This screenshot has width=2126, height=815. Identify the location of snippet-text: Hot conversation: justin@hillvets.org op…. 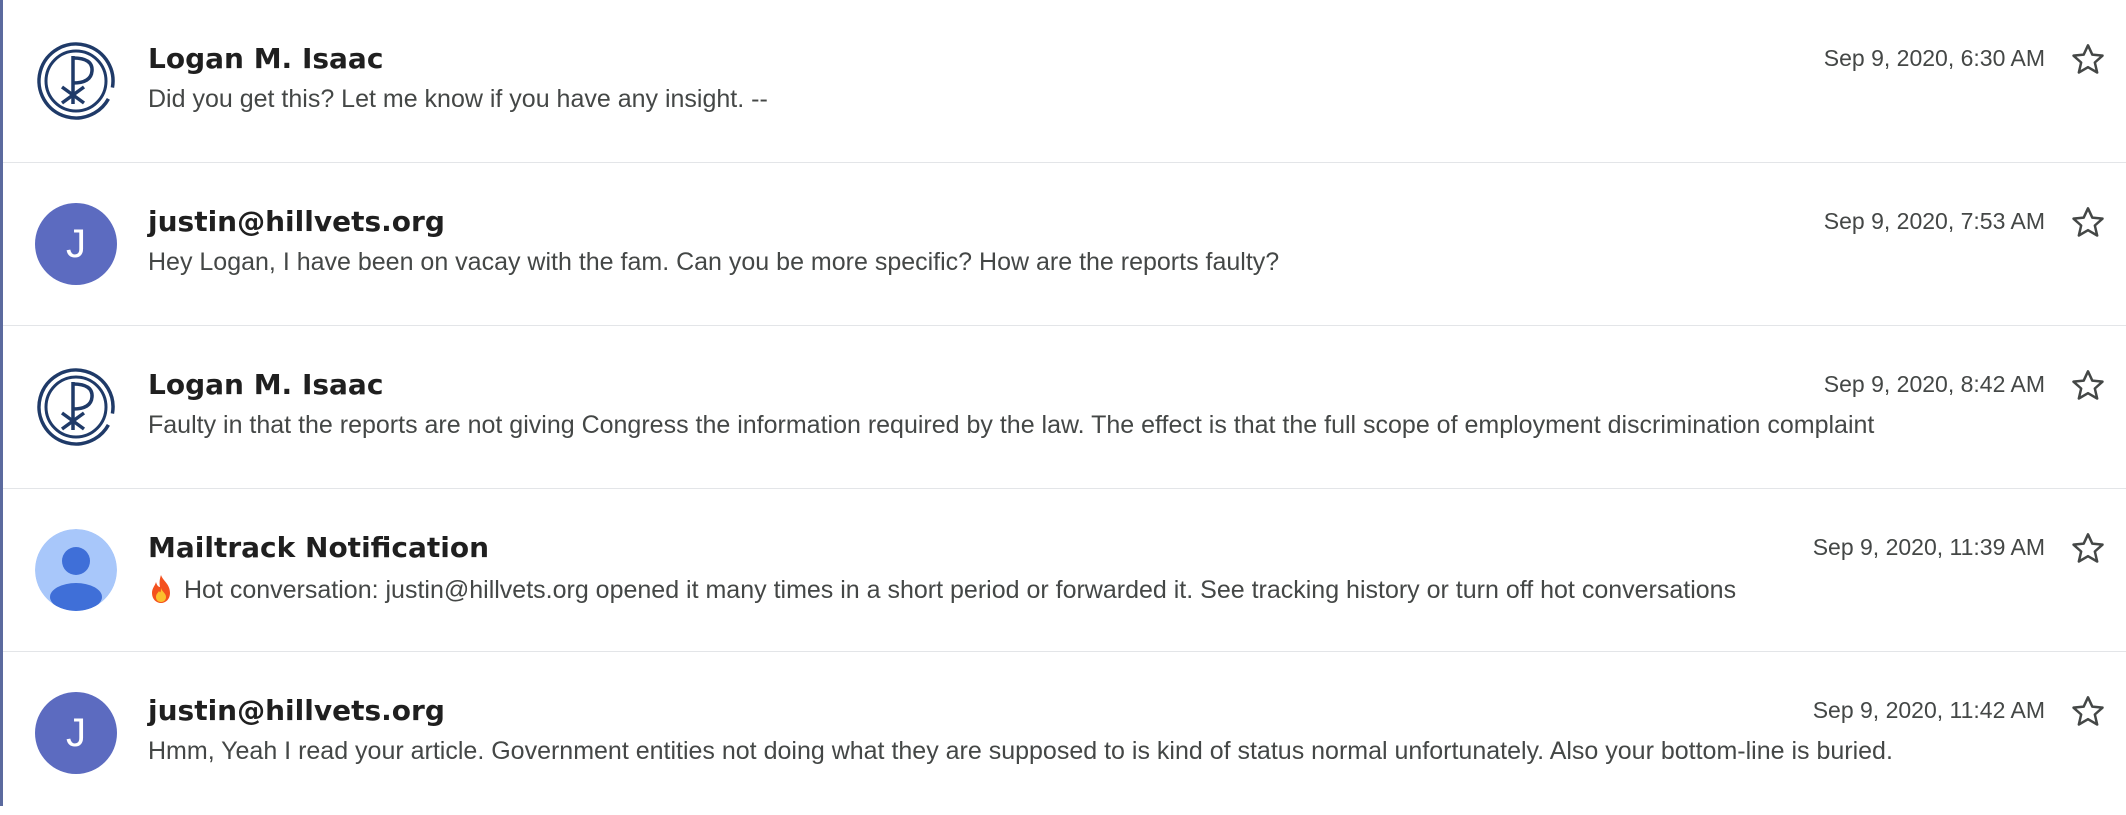
(960, 590).